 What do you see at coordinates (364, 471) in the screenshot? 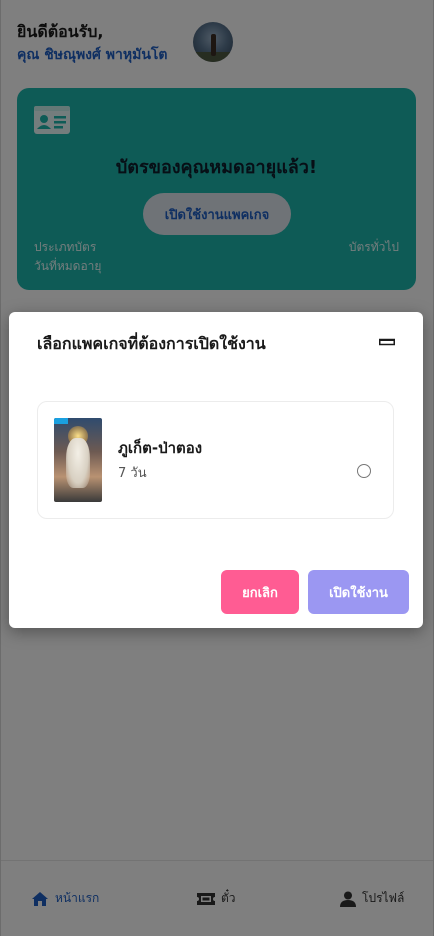
I see `package-radio` at bounding box center [364, 471].